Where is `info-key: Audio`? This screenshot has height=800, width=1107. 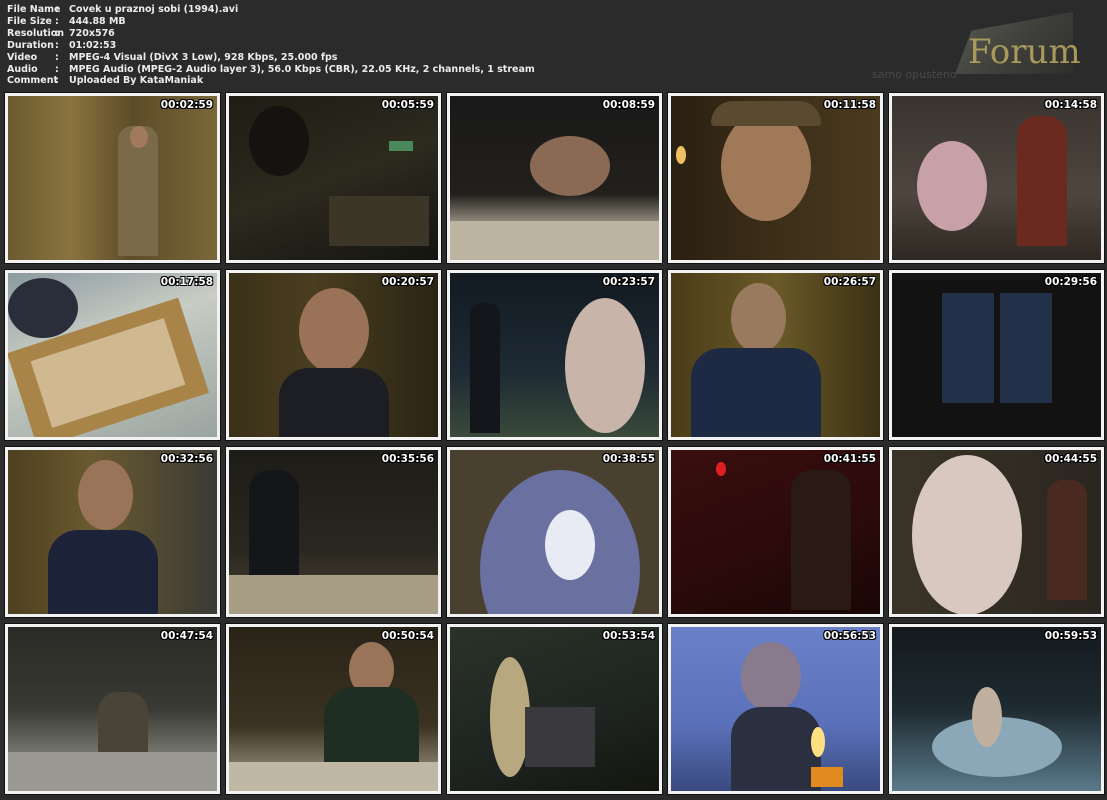 info-key: Audio is located at coordinates (22, 69).